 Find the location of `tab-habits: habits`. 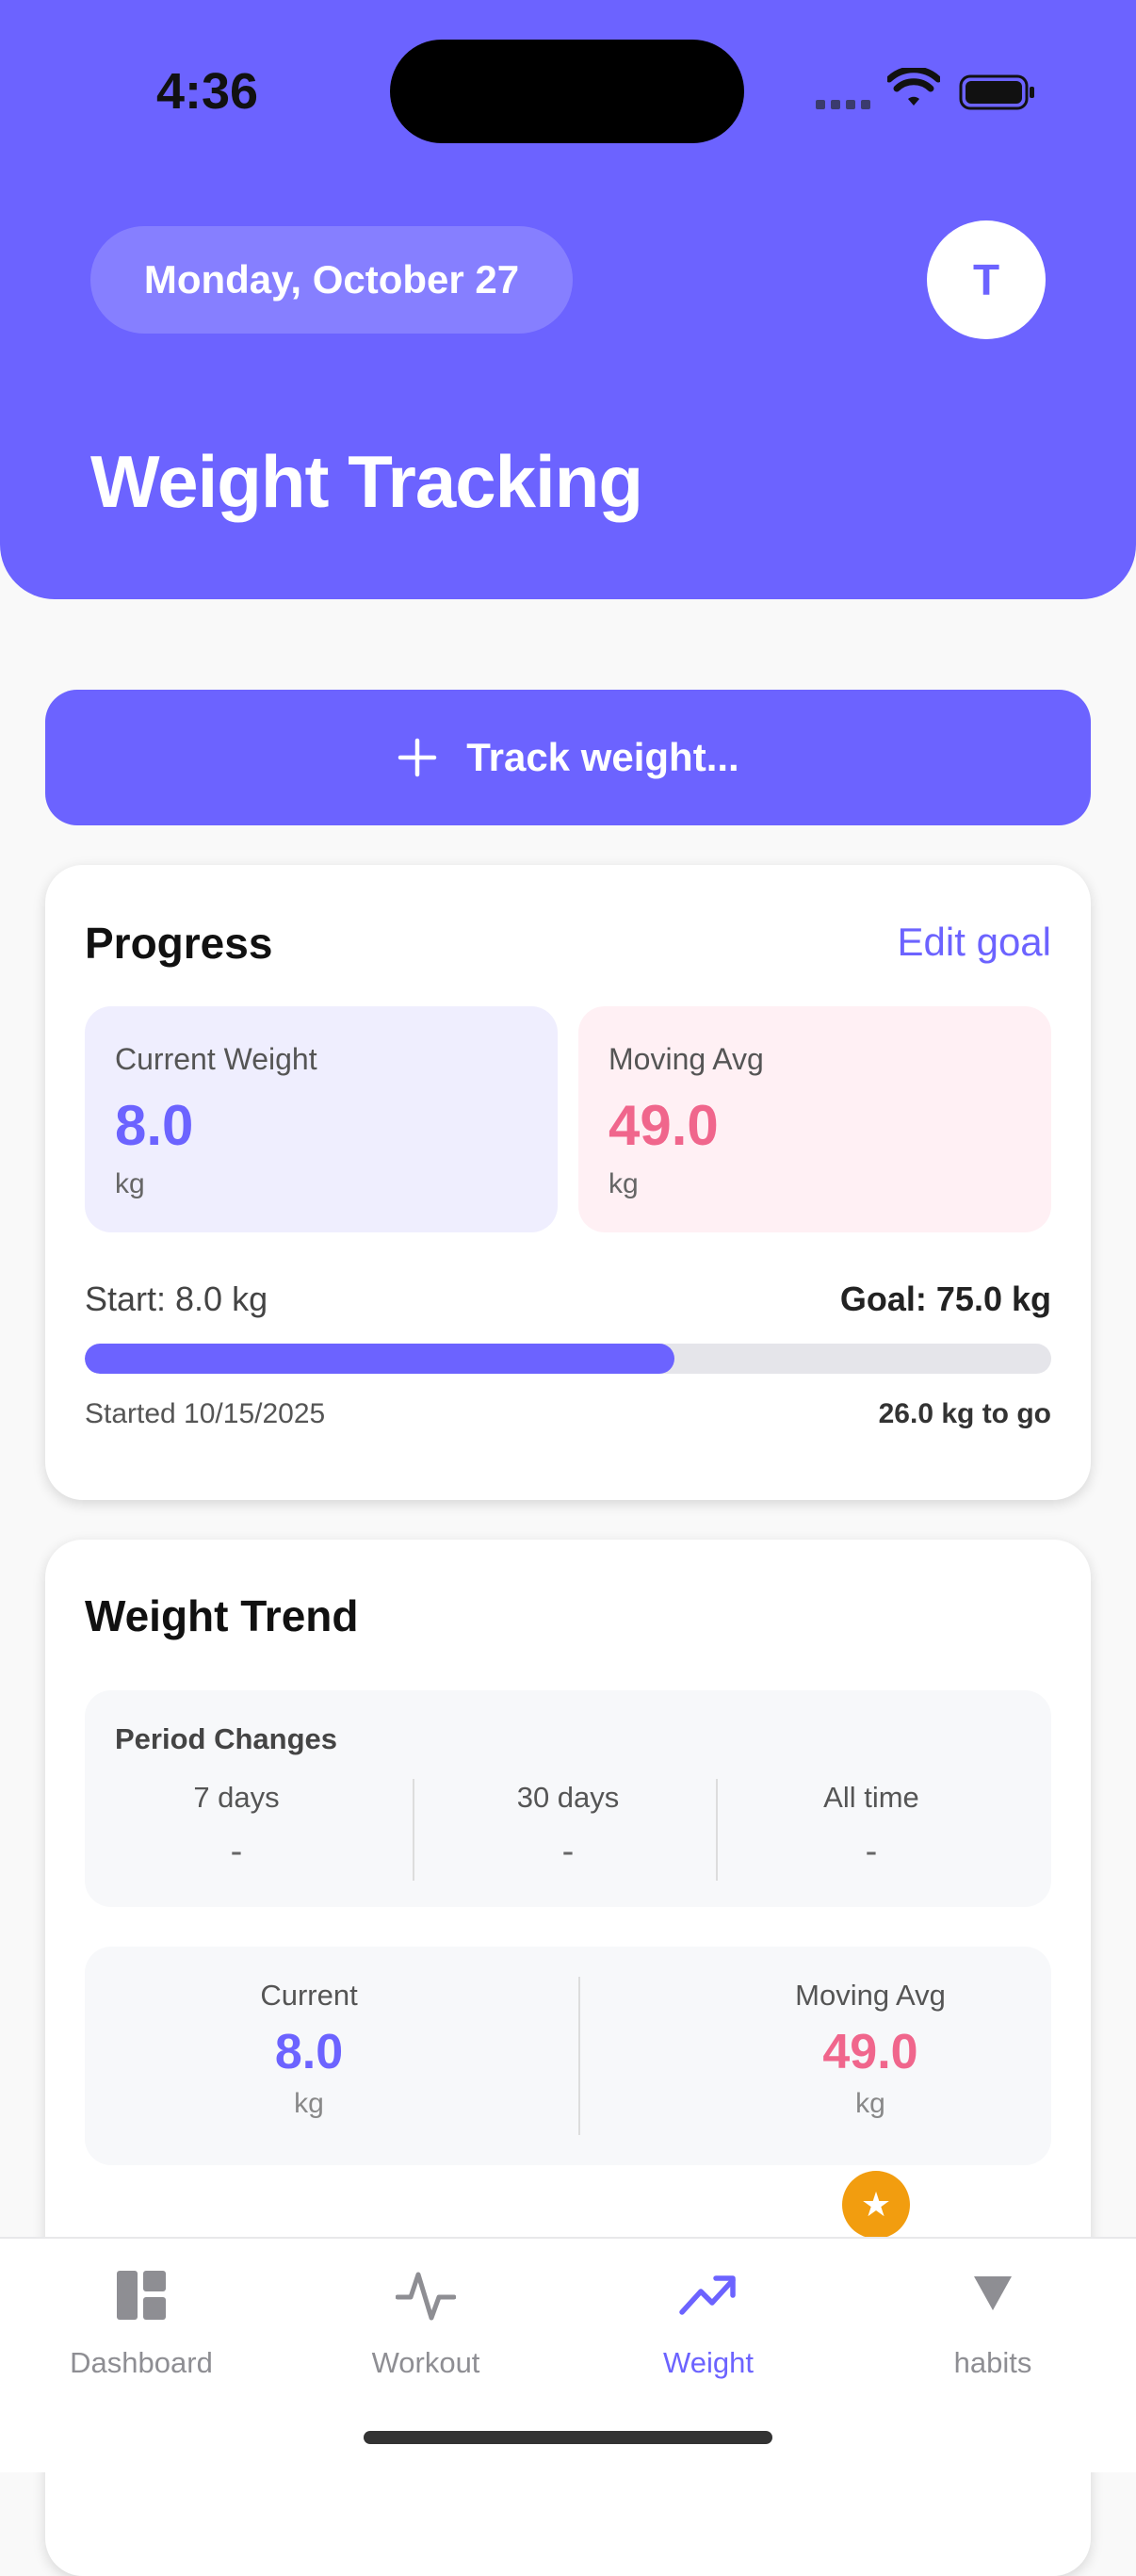

tab-habits: habits is located at coordinates (993, 2319).